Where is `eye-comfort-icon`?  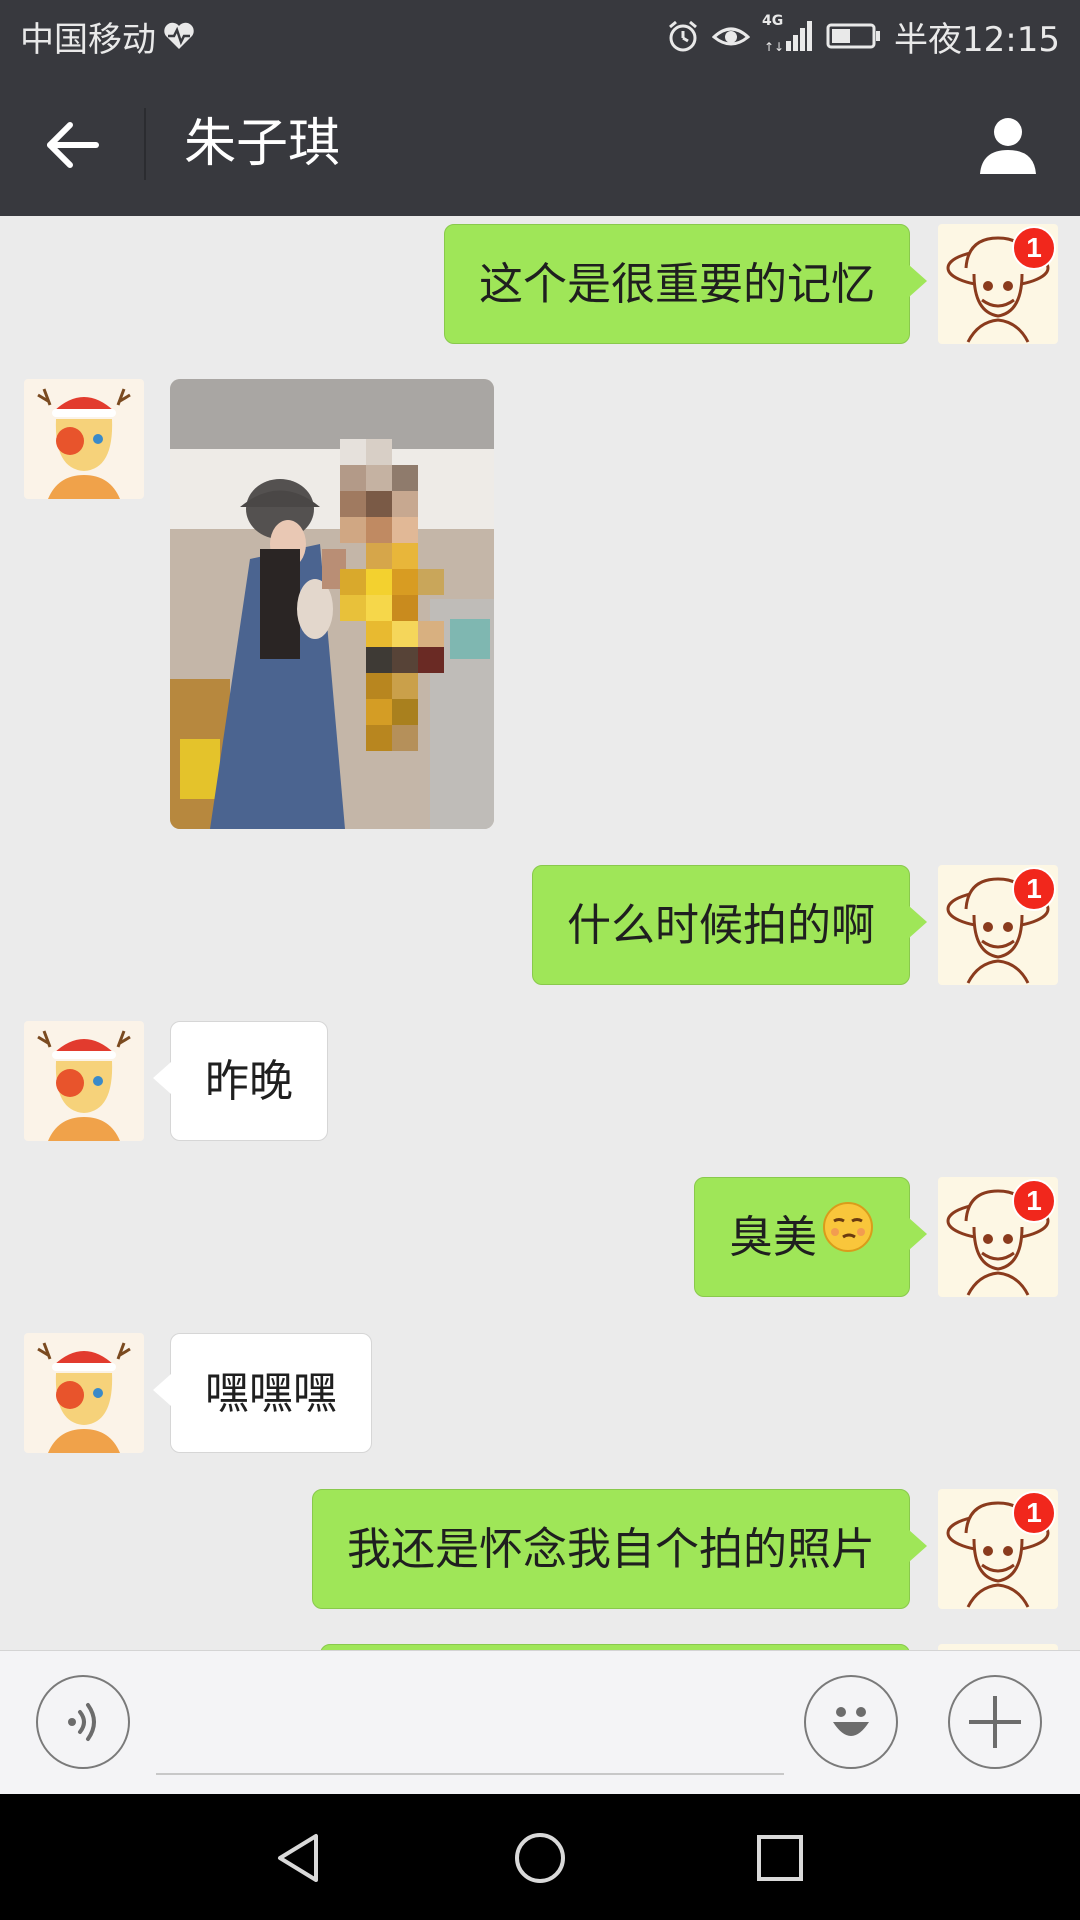
eye-comfort-icon is located at coordinates (731, 36).